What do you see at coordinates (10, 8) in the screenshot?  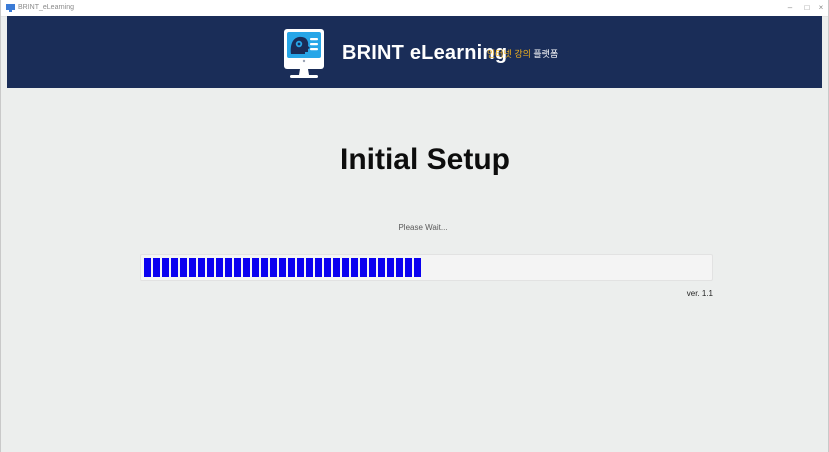 I see `app-icon` at bounding box center [10, 8].